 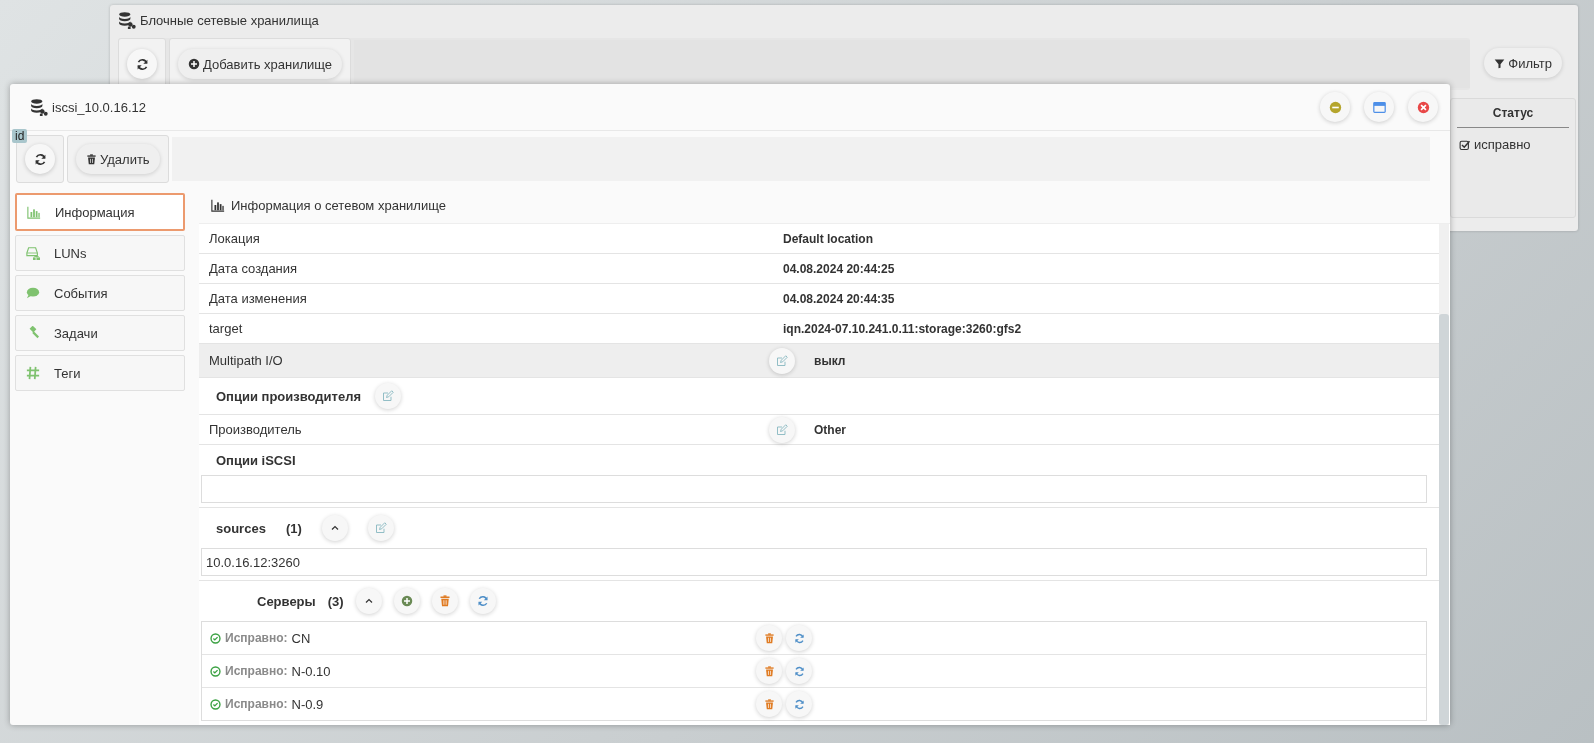 I want to click on sidebar-tab: Теги, so click(x=100, y=373).